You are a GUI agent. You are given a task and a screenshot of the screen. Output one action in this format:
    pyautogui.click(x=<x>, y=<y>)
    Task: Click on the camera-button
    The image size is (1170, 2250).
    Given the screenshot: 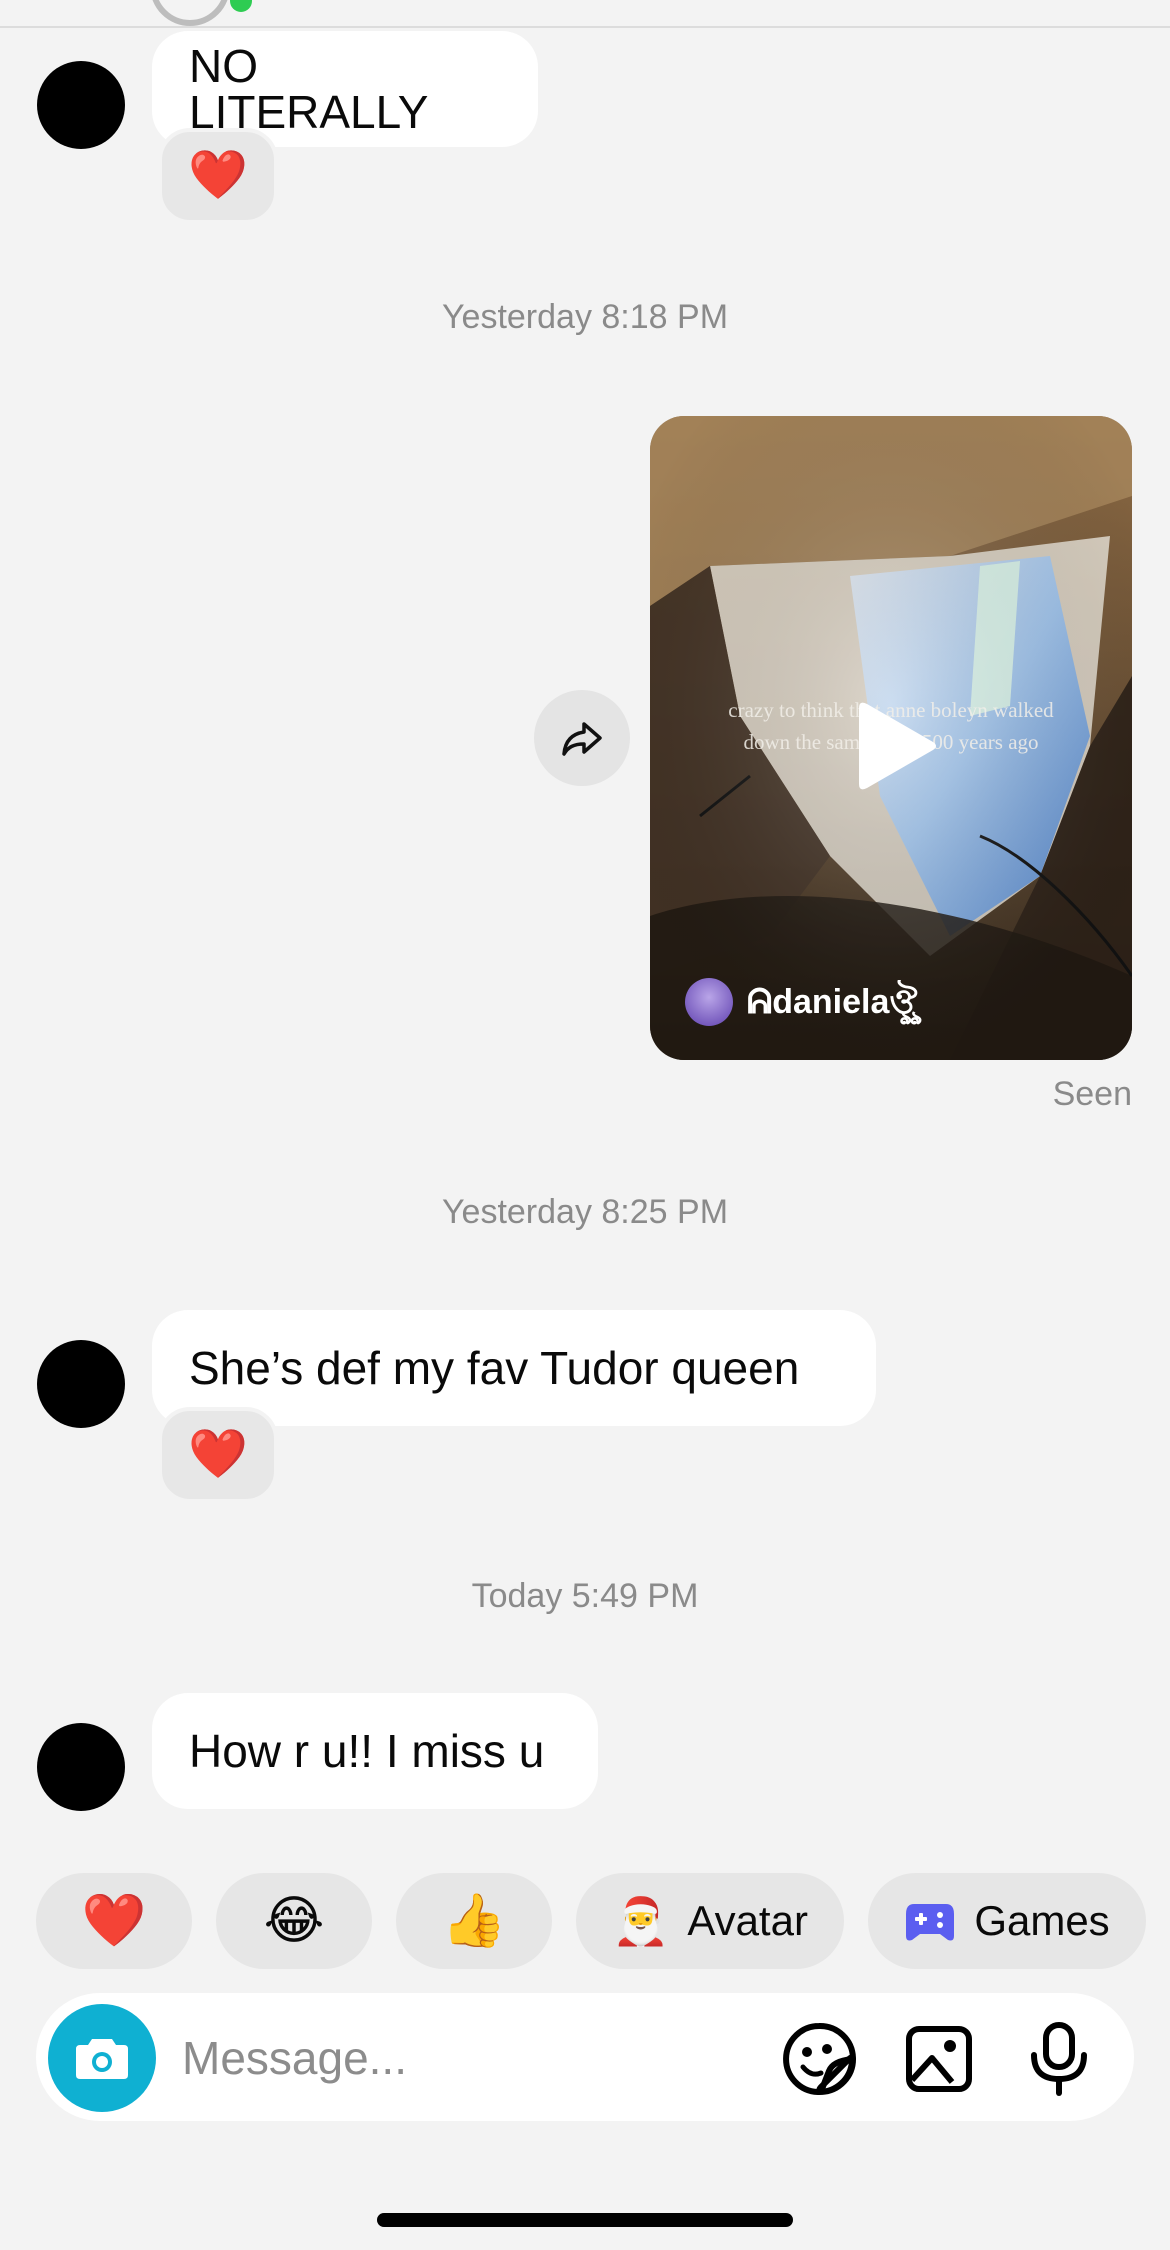 What is the action you would take?
    pyautogui.click(x=102, y=2058)
    